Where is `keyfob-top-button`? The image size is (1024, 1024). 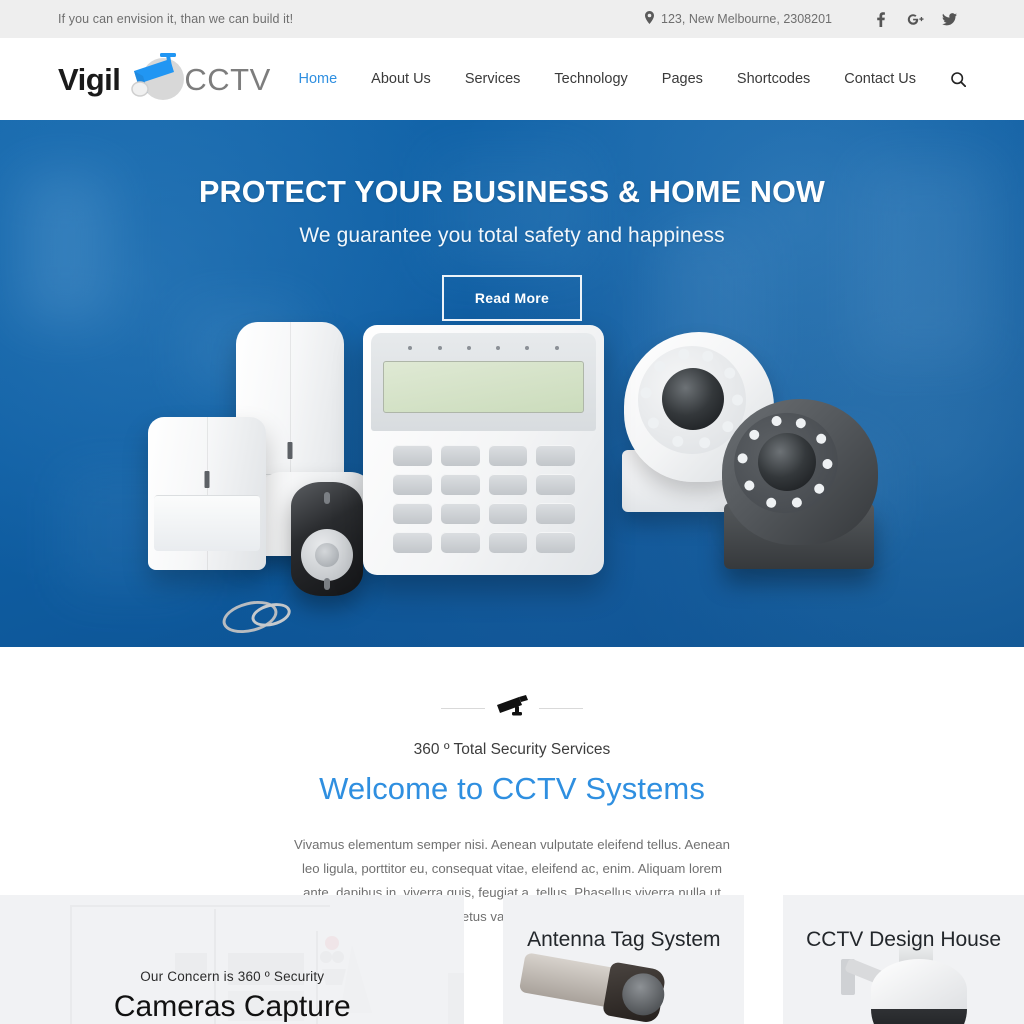
keyfob-top-button is located at coordinates (327, 498).